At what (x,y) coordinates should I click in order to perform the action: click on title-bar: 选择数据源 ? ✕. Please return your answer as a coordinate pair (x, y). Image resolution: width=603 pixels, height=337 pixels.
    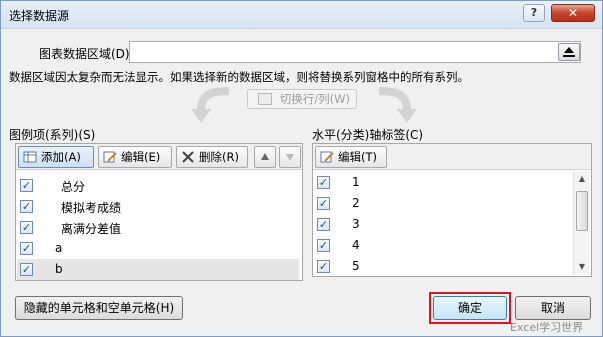
    Looking at the image, I should click on (301, 15).